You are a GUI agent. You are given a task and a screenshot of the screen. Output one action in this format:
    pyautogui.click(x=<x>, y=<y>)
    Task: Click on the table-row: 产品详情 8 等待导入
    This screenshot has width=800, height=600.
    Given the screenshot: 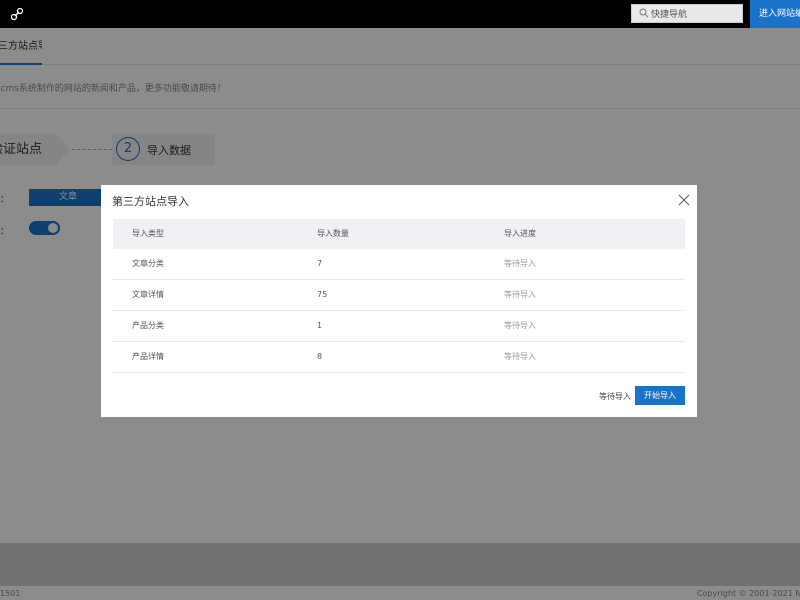 What is the action you would take?
    pyautogui.click(x=399, y=357)
    